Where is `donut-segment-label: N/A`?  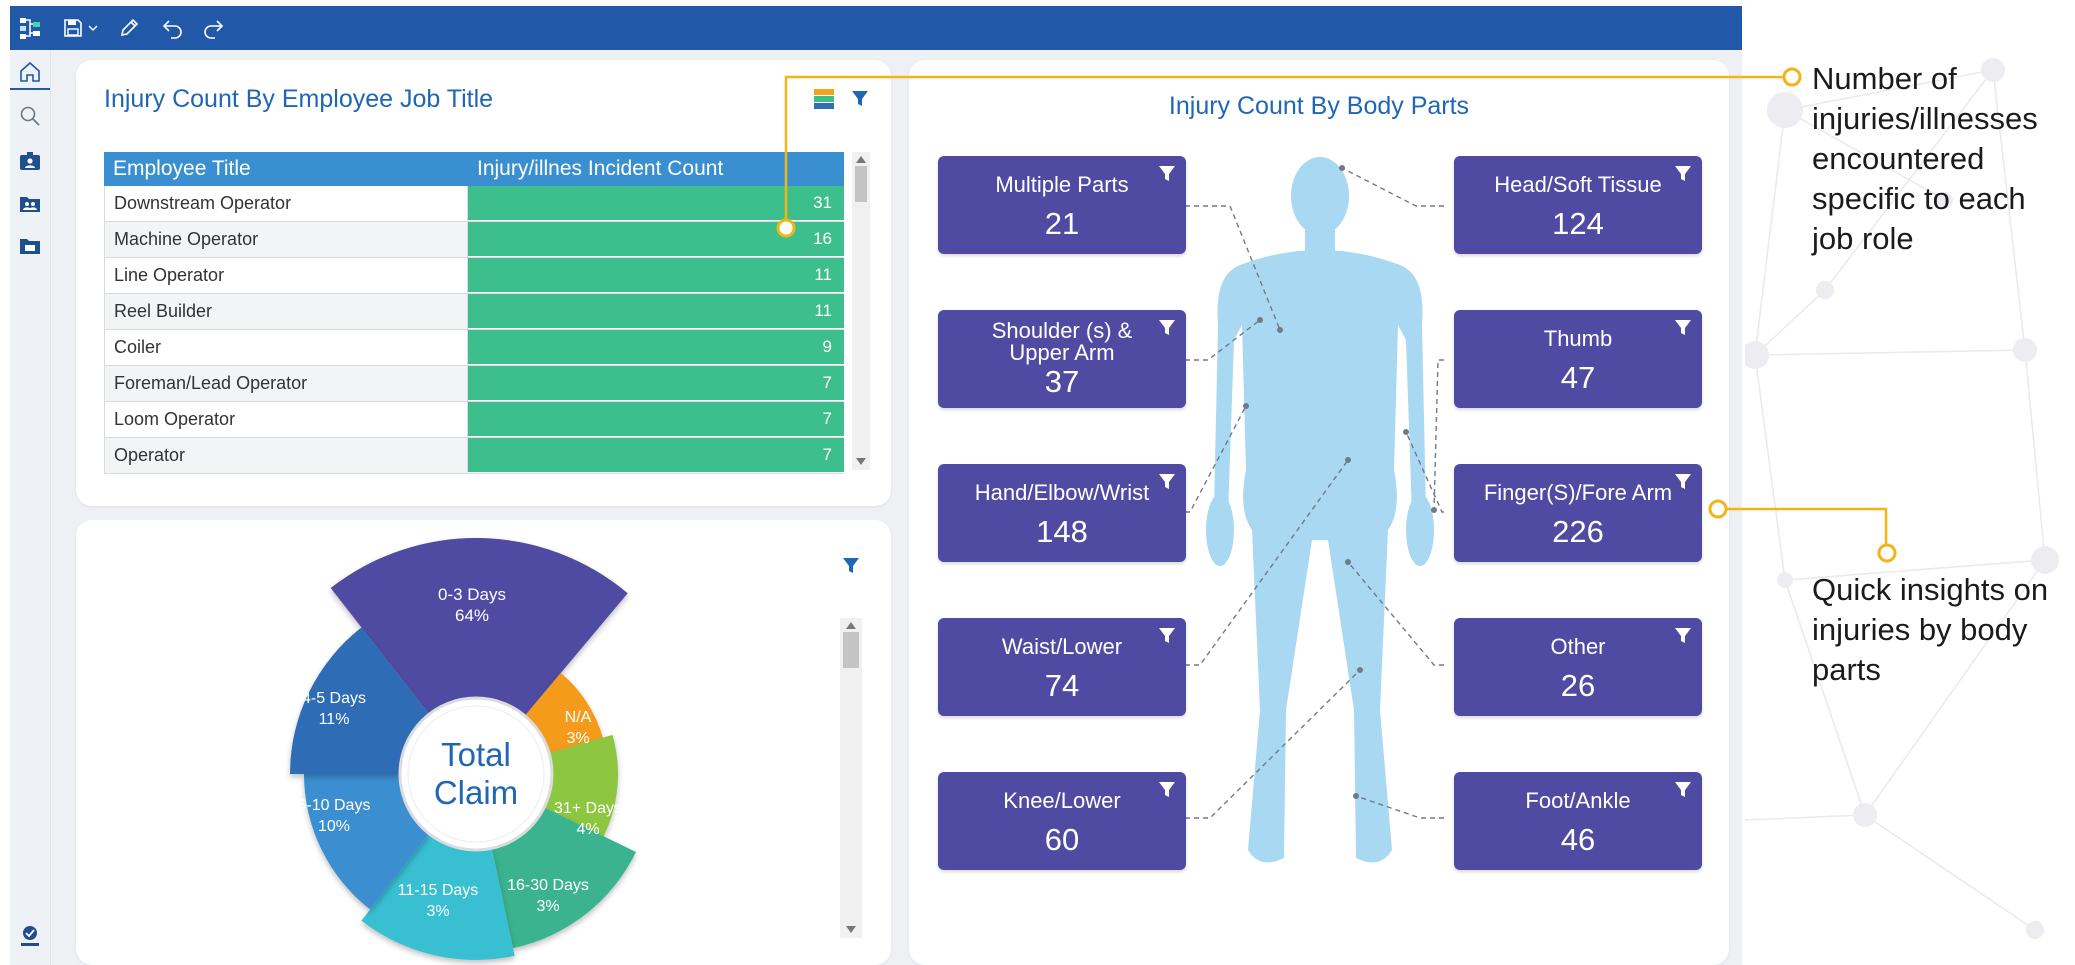 donut-segment-label: N/A is located at coordinates (578, 717).